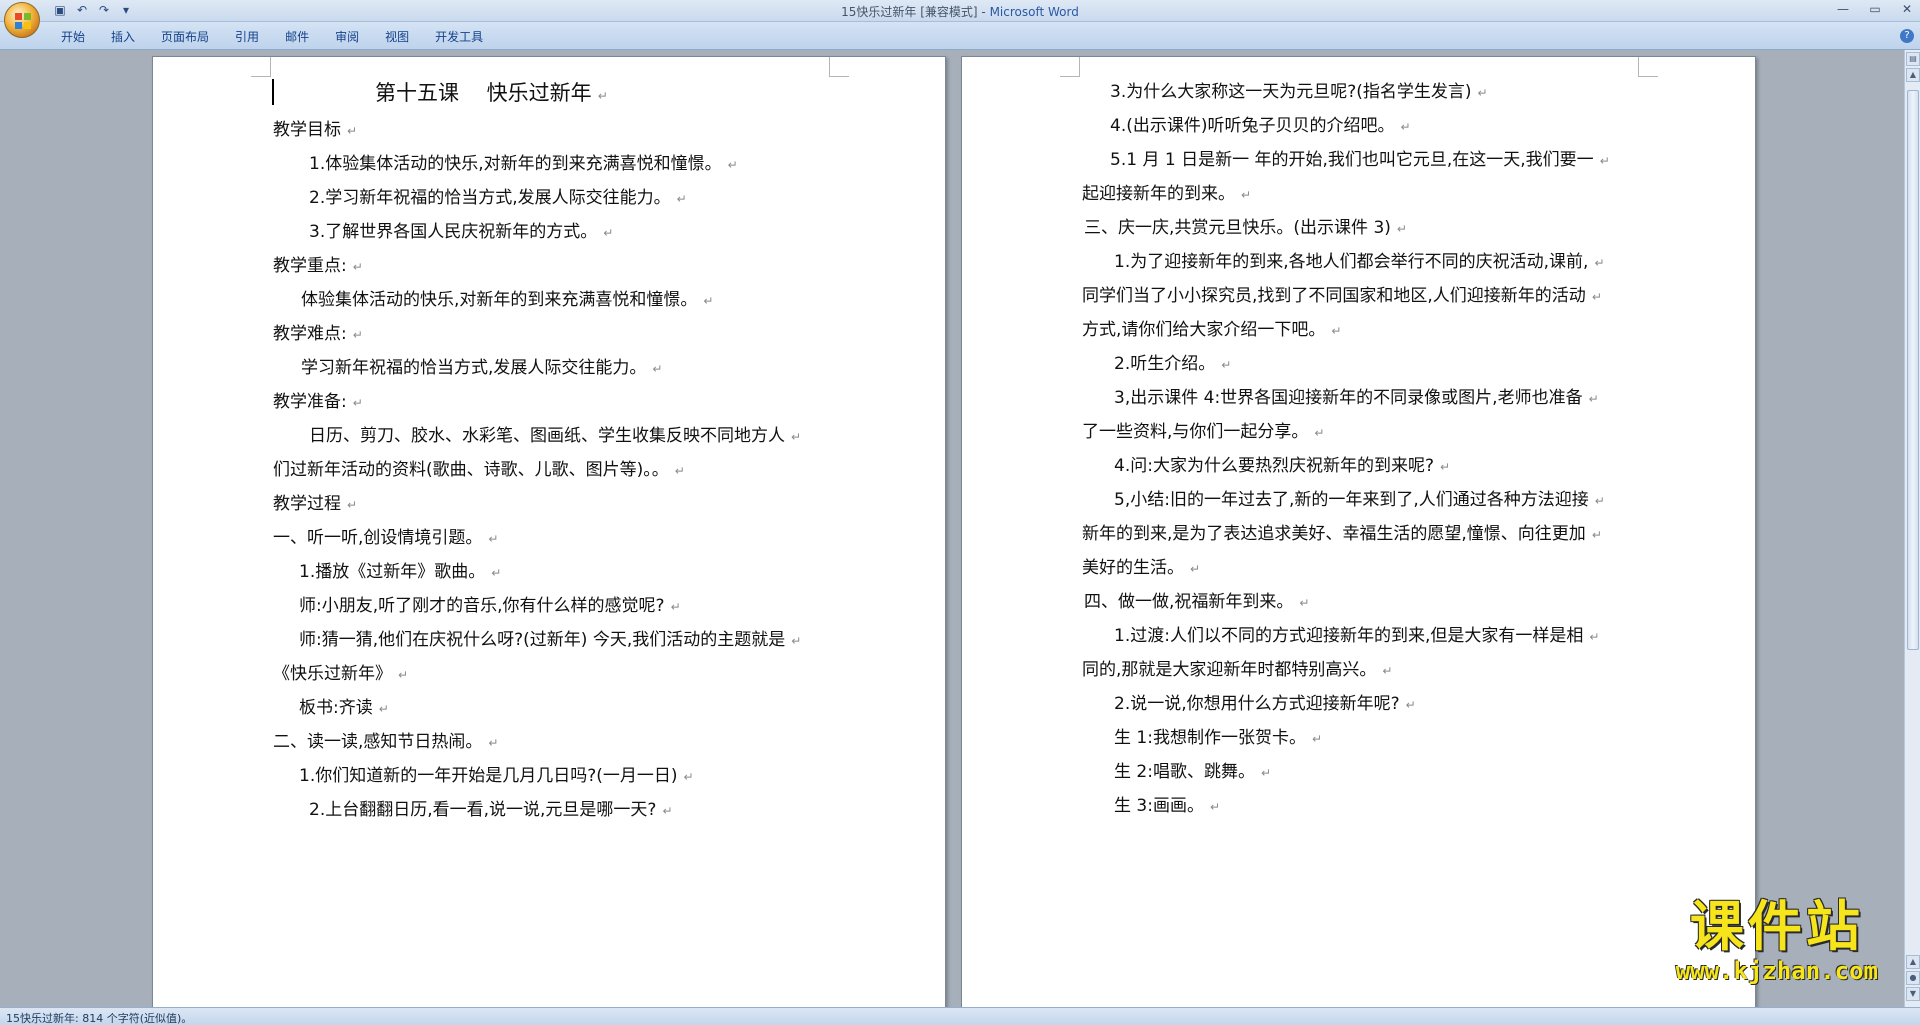 This screenshot has width=1920, height=1025. I want to click on document-line: 5,小结:旧的一年过去了,新的一年来到了,人们通过各种方法迎接 ↵, so click(1359, 497).